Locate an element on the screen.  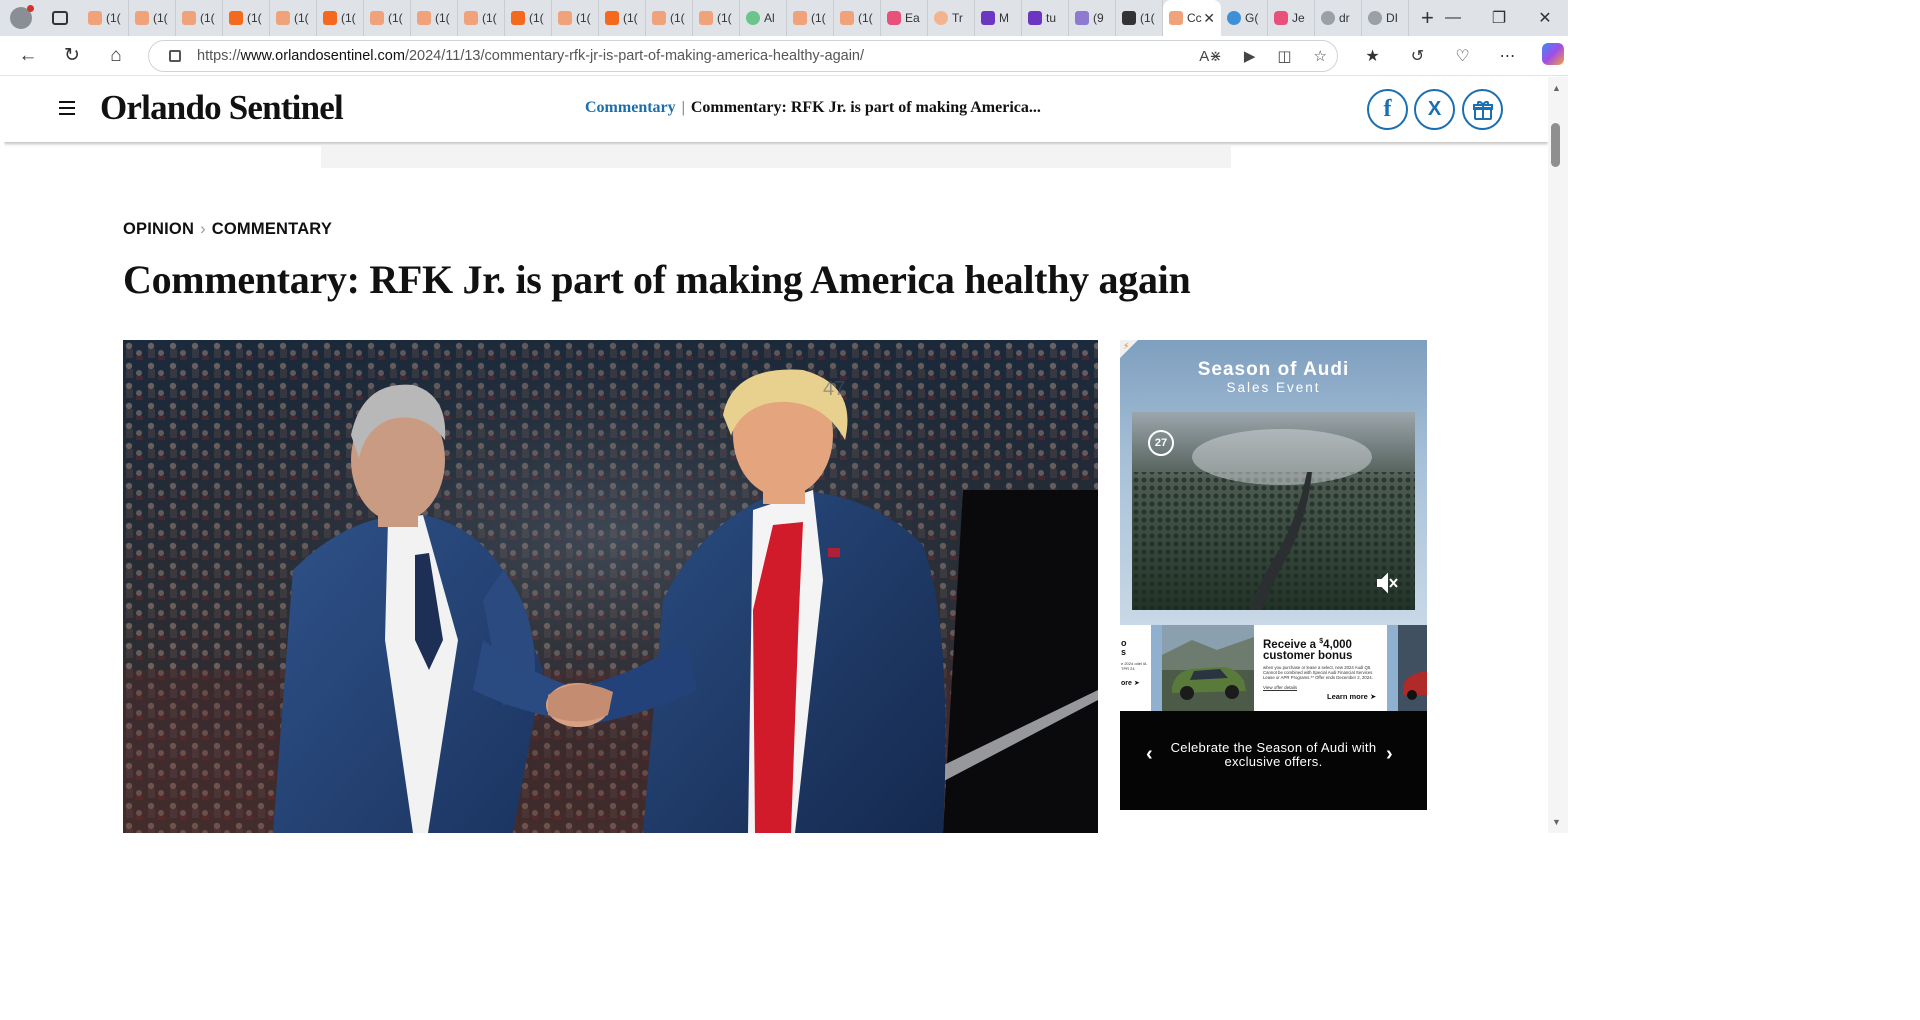
scroll-down-arrow-icon: ▼ is located at coordinates (1556, 822).